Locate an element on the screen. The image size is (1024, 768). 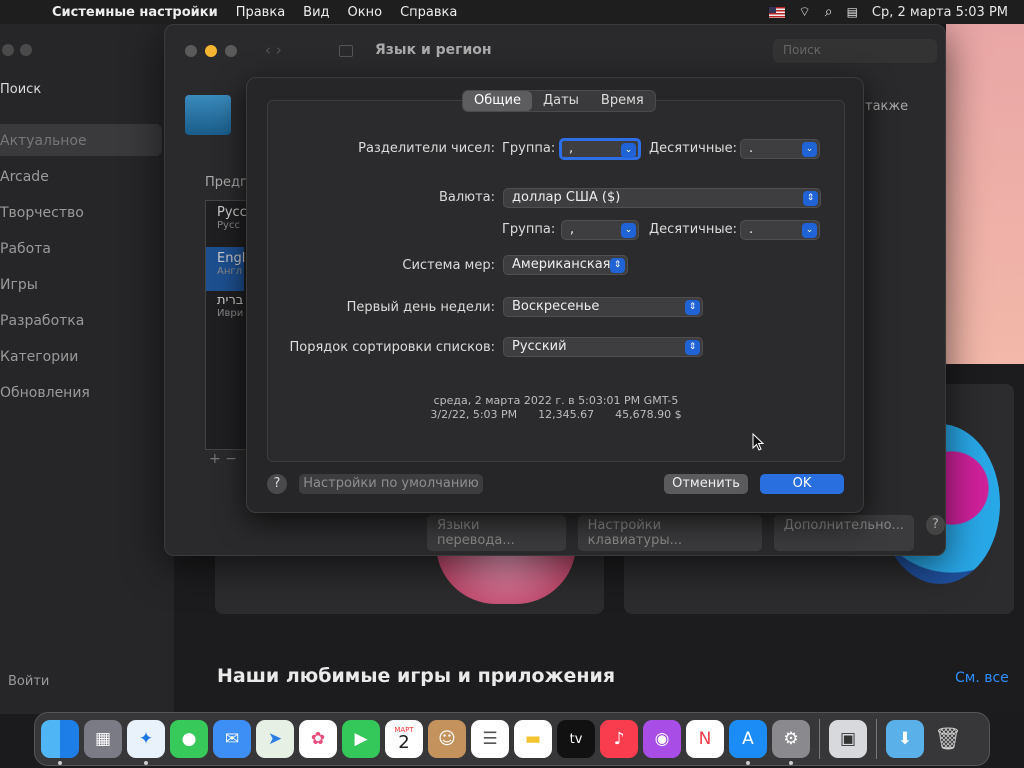
launchpad-icon: ▦ is located at coordinates (103, 739).